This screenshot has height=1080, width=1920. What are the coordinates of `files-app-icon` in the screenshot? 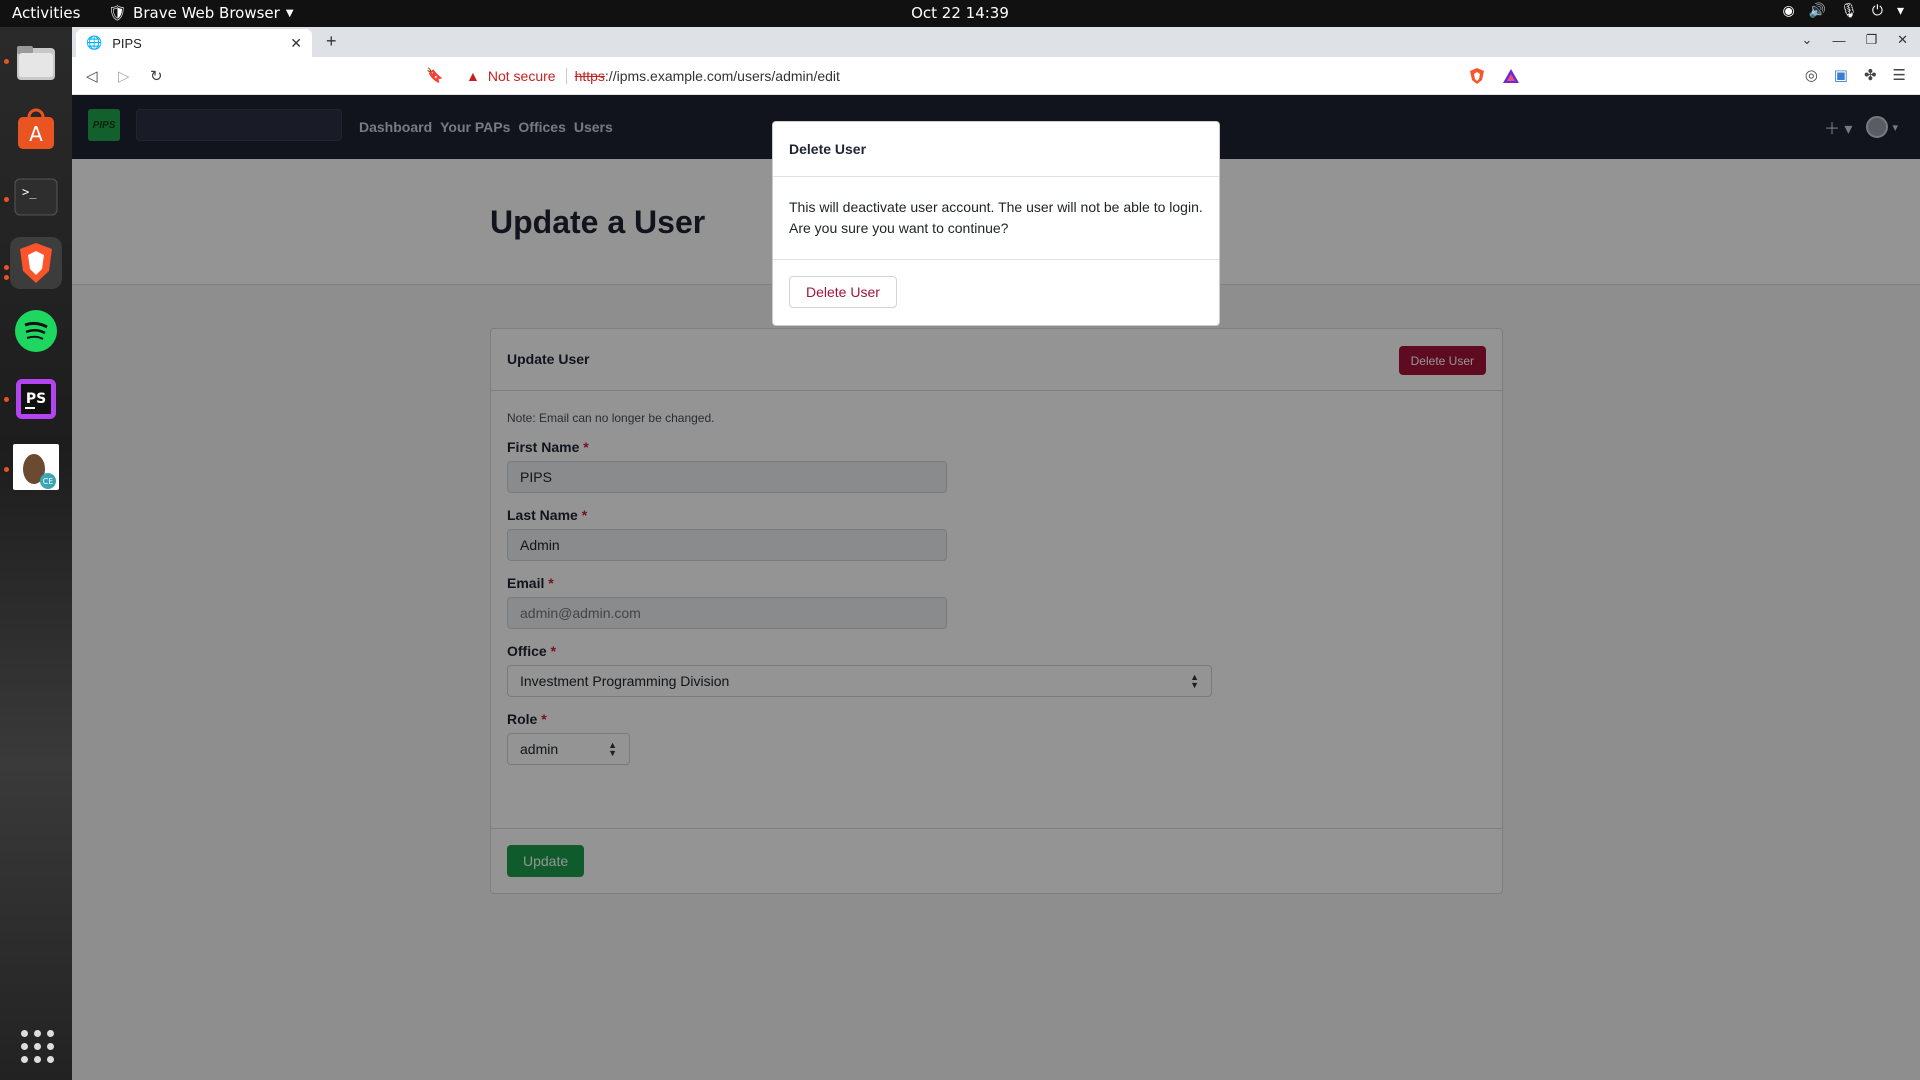 It's located at (36, 63).